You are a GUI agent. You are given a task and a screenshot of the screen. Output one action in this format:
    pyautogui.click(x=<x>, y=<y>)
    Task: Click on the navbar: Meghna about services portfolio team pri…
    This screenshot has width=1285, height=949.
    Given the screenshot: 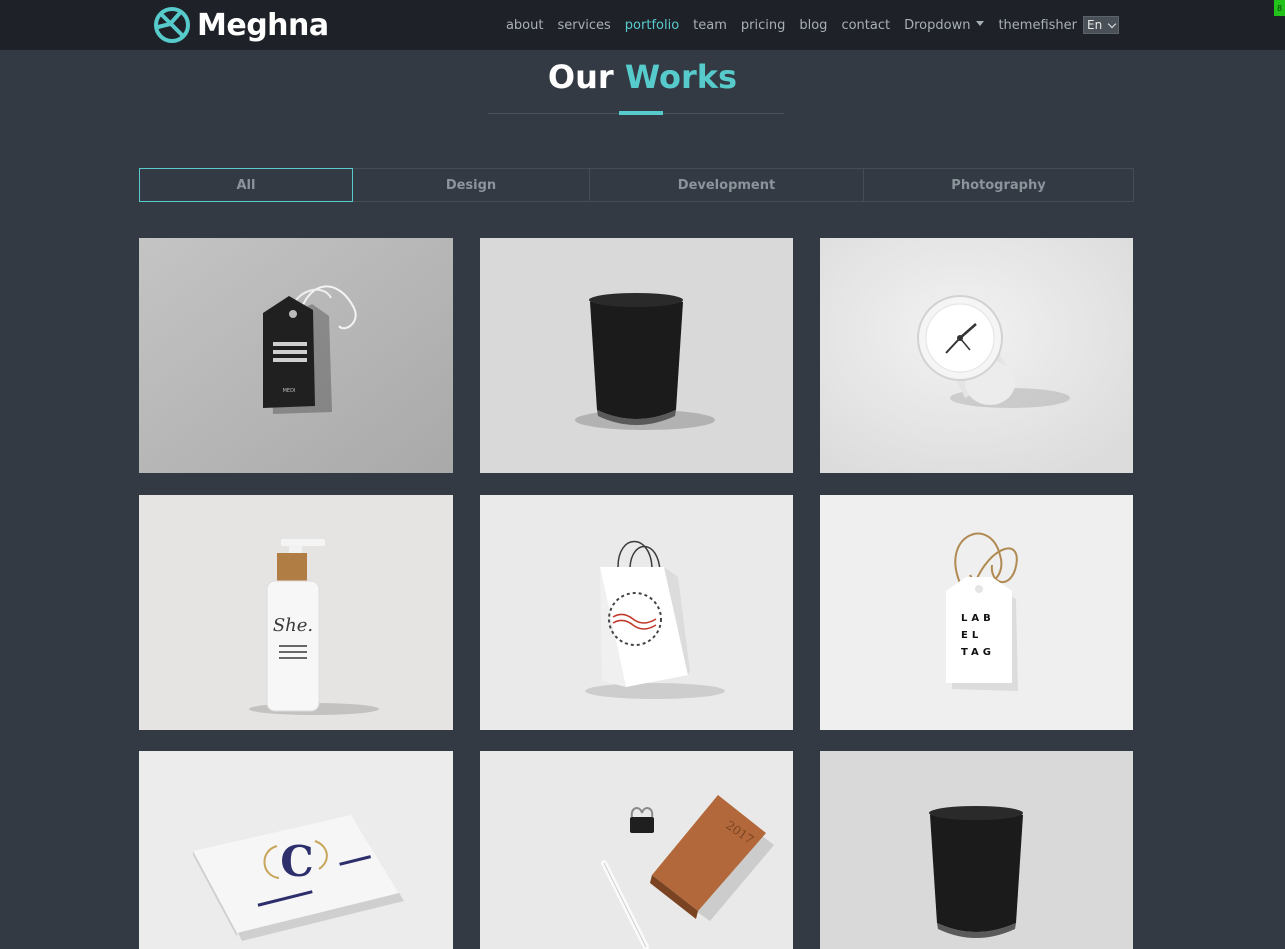 What is the action you would take?
    pyautogui.click(x=642, y=25)
    